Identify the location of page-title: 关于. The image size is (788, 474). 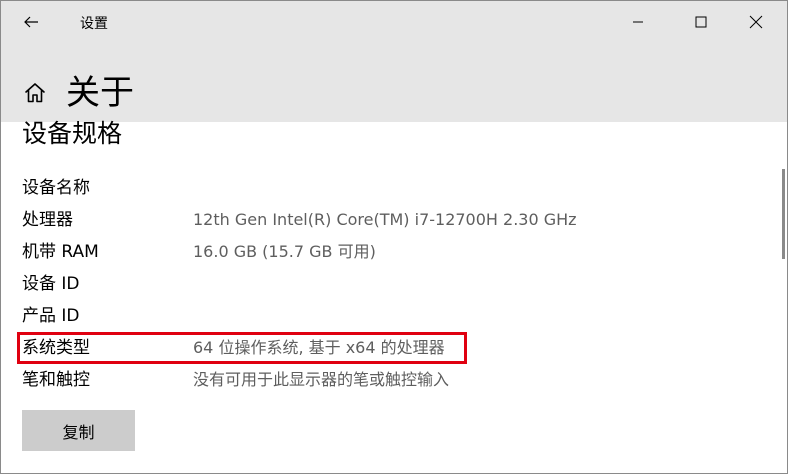
(100, 93).